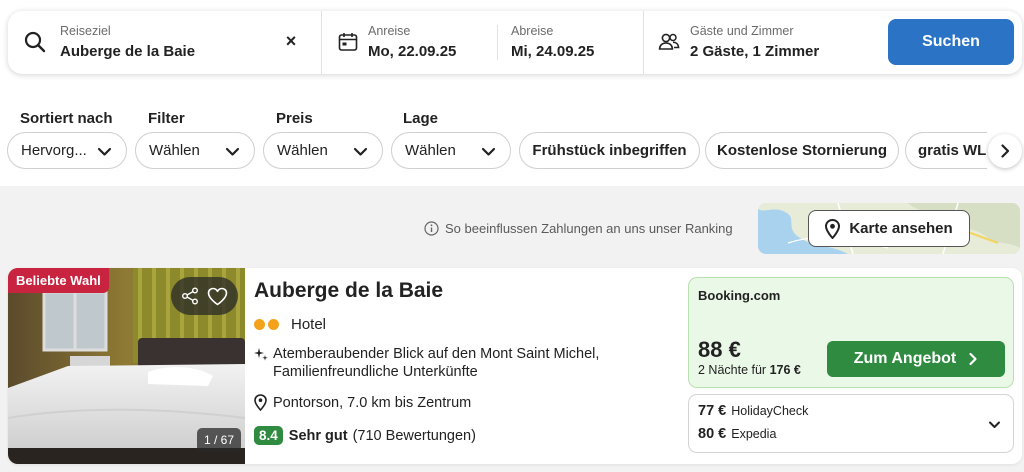  What do you see at coordinates (263, 402) in the screenshot?
I see `location-pin-icon` at bounding box center [263, 402].